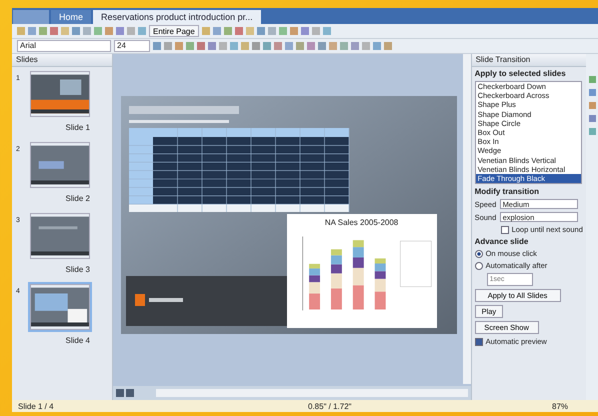 The image size is (598, 416). I want to click on panel-title: Slide Transition, so click(503, 59).